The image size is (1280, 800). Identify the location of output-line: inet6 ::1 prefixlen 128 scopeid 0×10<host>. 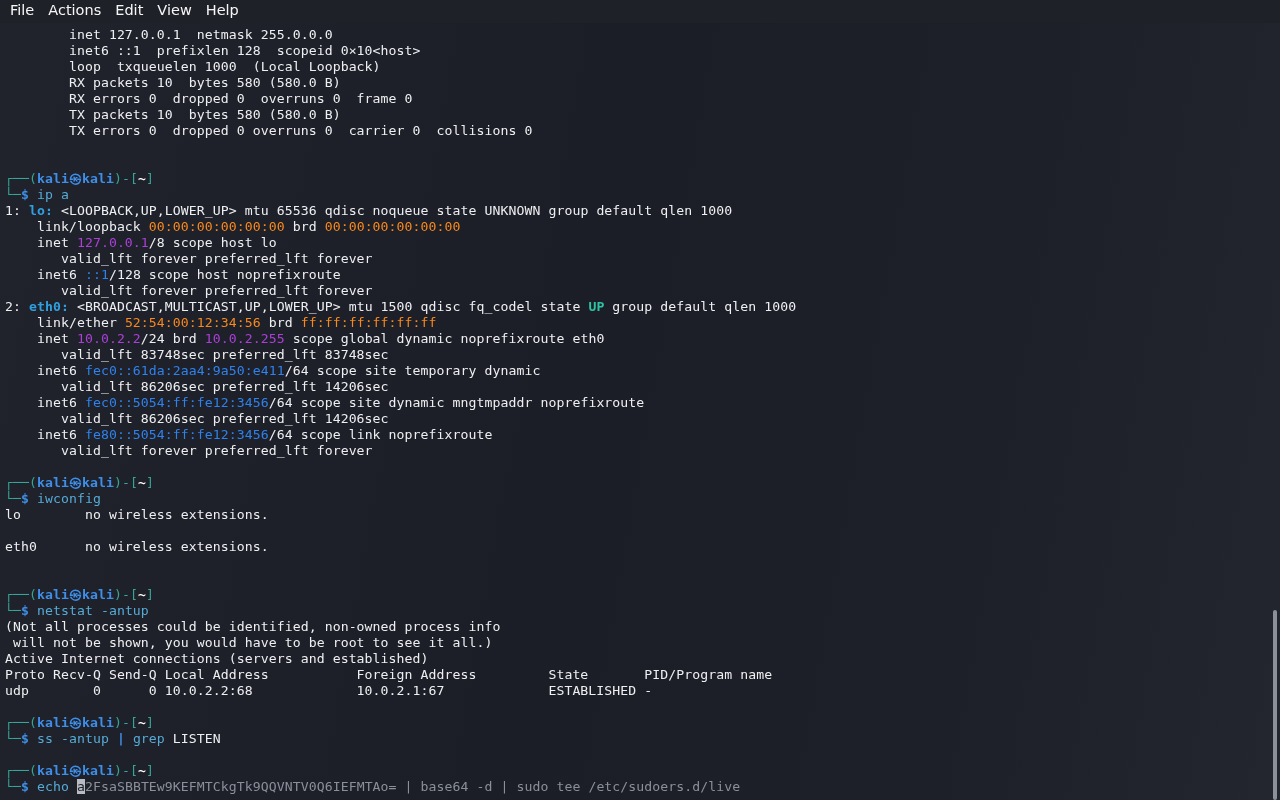
(244, 51).